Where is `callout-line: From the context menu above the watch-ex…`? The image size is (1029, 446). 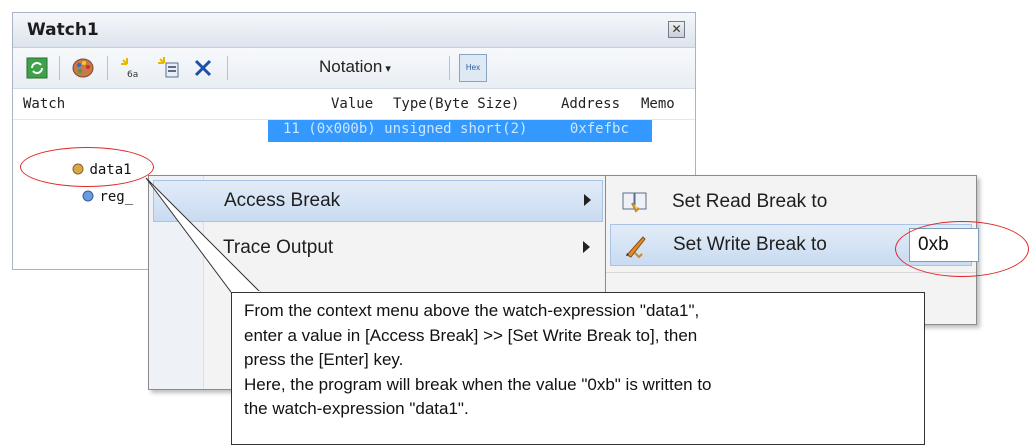 callout-line: From the context menu above the watch-ex… is located at coordinates (472, 310).